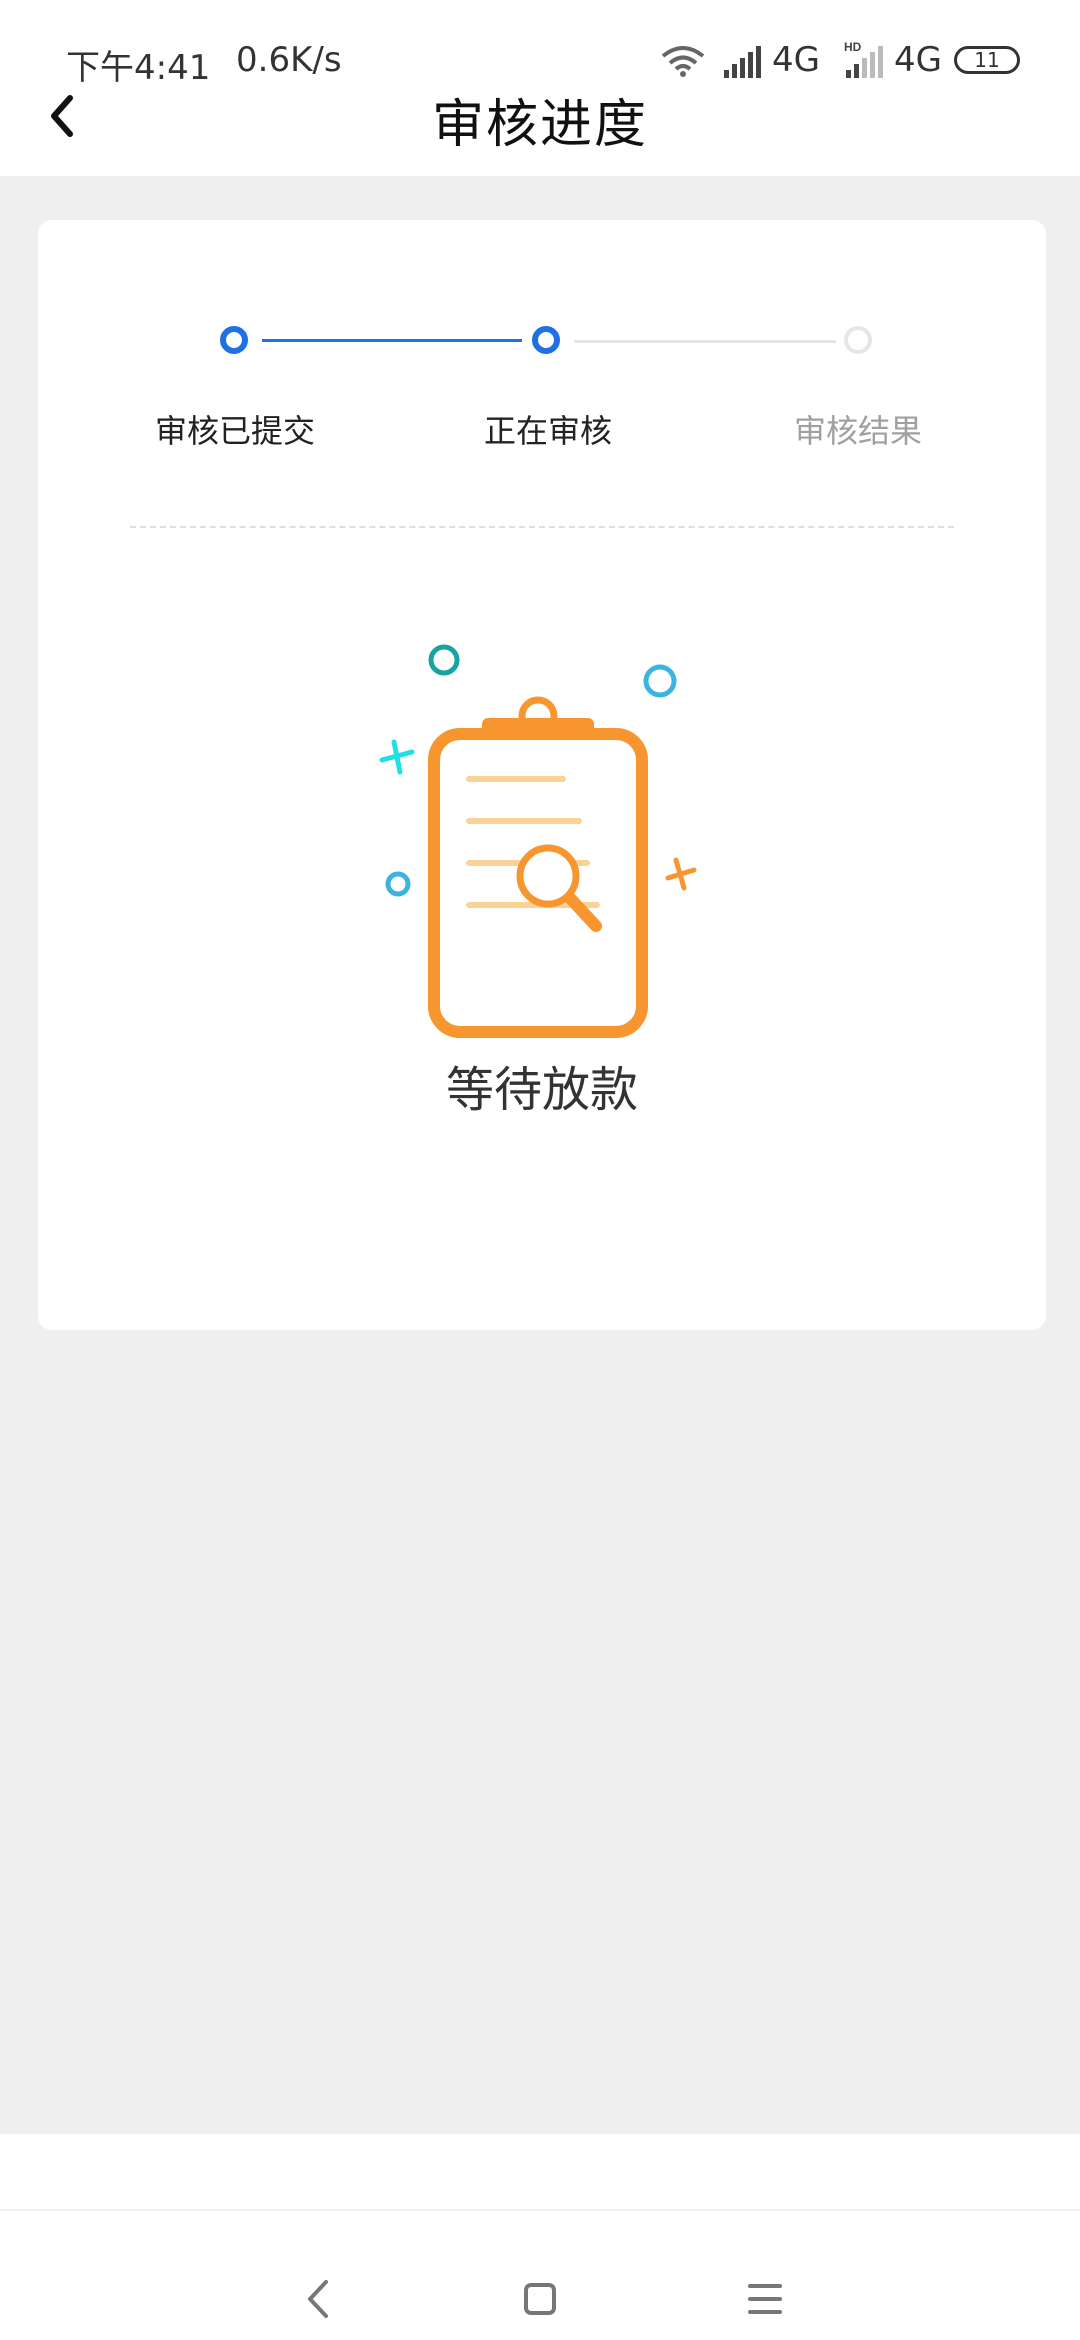 This screenshot has height=2340, width=1080. What do you see at coordinates (853, 47) in the screenshot?
I see `svg-text: HD` at bounding box center [853, 47].